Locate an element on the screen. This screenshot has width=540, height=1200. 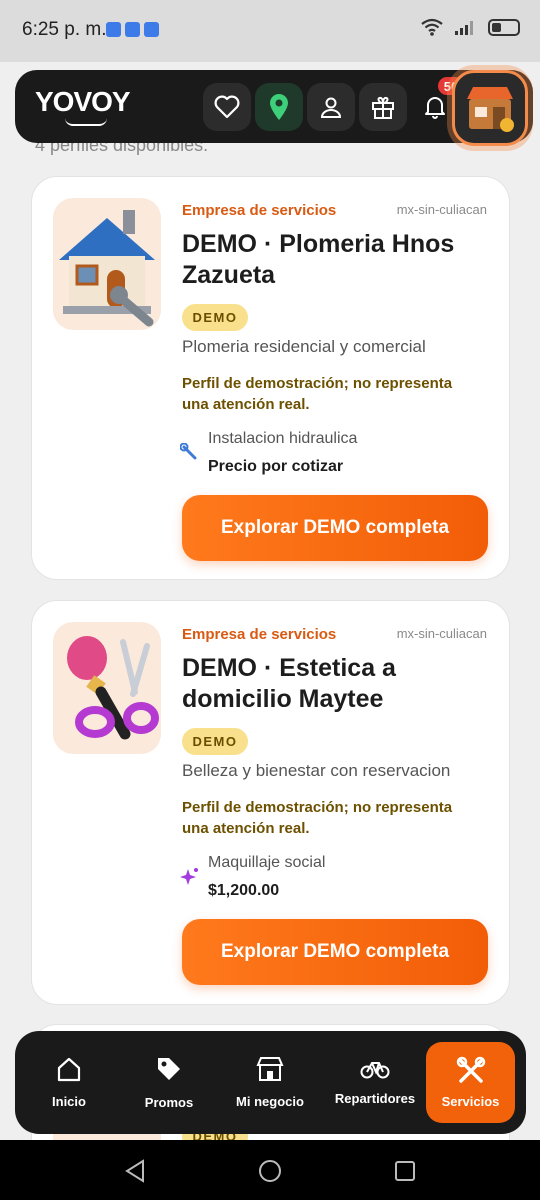
gift-icon is located at coordinates (383, 107).